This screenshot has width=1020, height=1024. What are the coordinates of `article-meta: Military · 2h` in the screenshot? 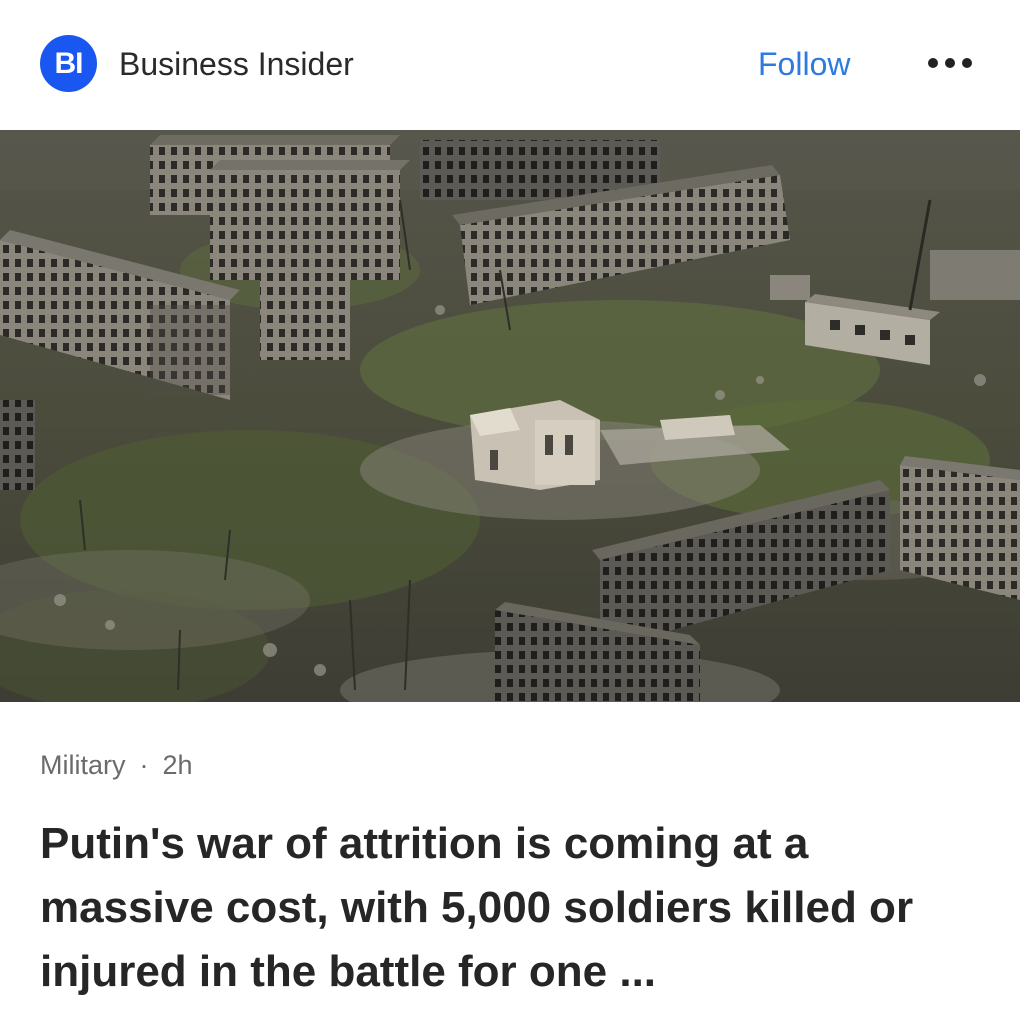 It's located at (116, 765).